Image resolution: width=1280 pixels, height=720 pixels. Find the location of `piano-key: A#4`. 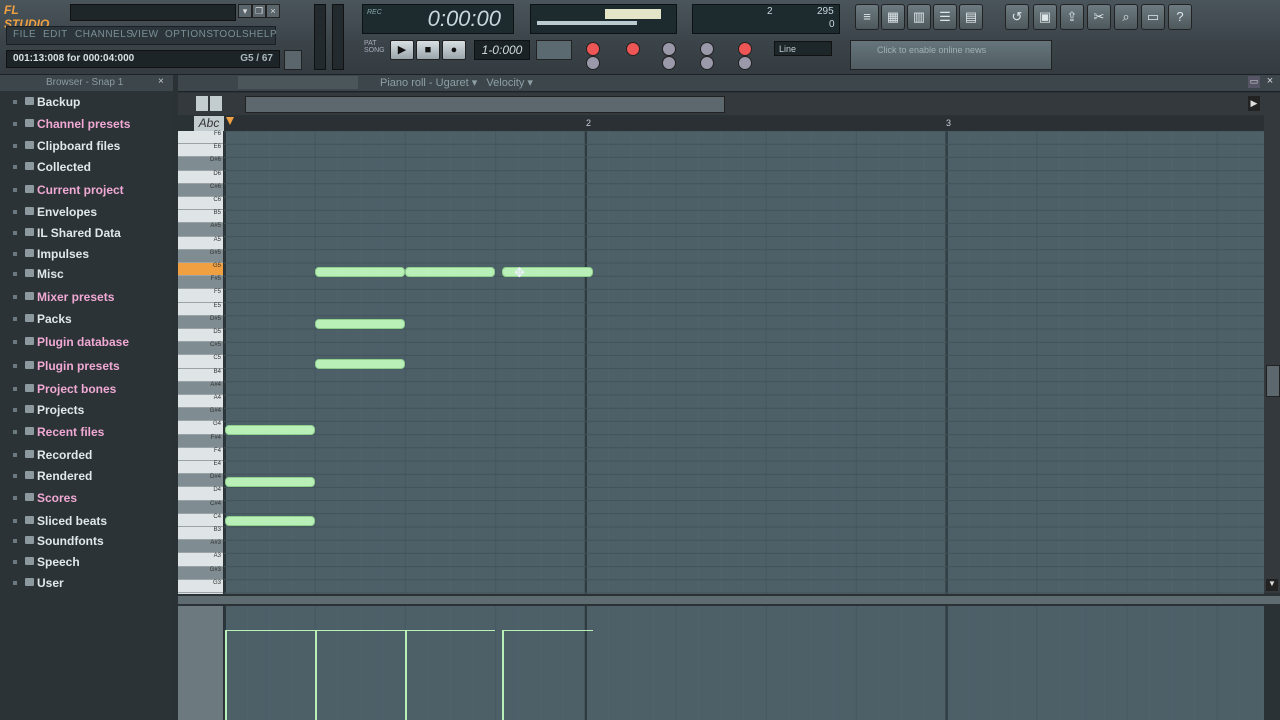

piano-key: A#4 is located at coordinates (200, 388).